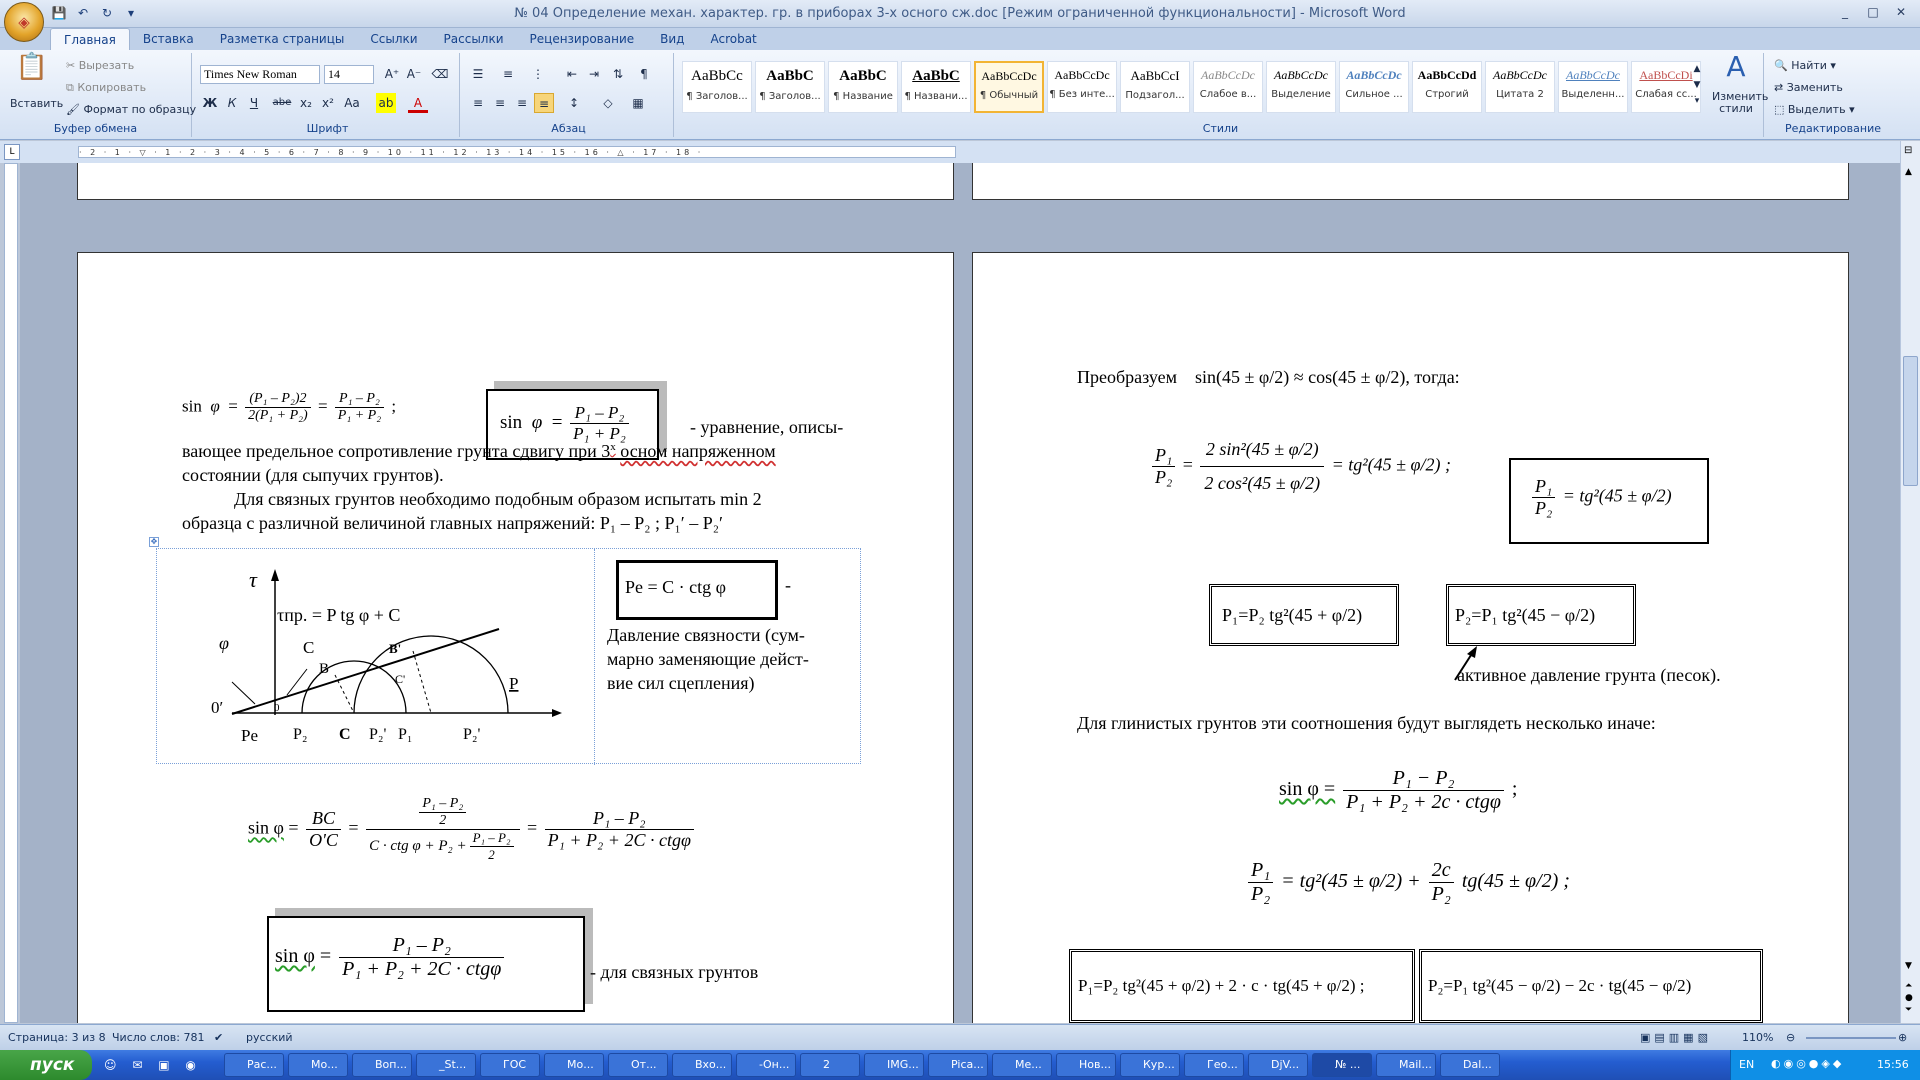 The height and width of the screenshot is (1080, 1920). Describe the element at coordinates (672, 39) in the screenshot. I see `tab-view: Вид` at that location.